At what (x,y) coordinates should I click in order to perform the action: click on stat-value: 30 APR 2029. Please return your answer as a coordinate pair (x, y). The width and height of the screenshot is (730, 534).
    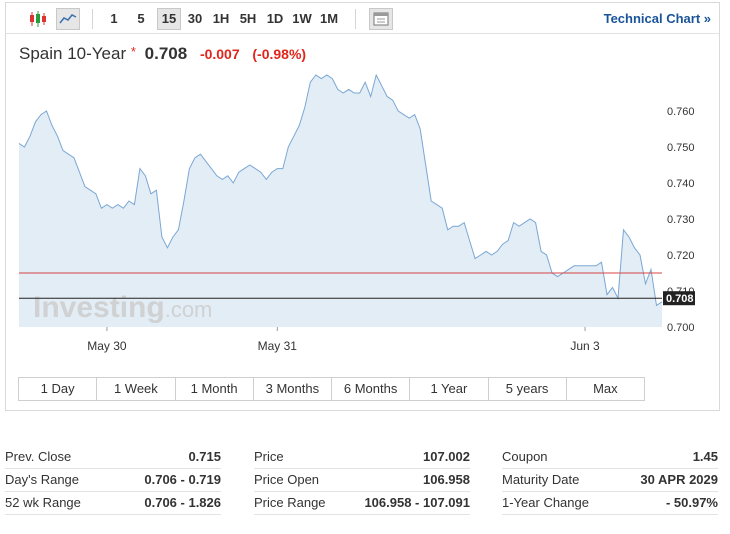
    Looking at the image, I should click on (679, 479).